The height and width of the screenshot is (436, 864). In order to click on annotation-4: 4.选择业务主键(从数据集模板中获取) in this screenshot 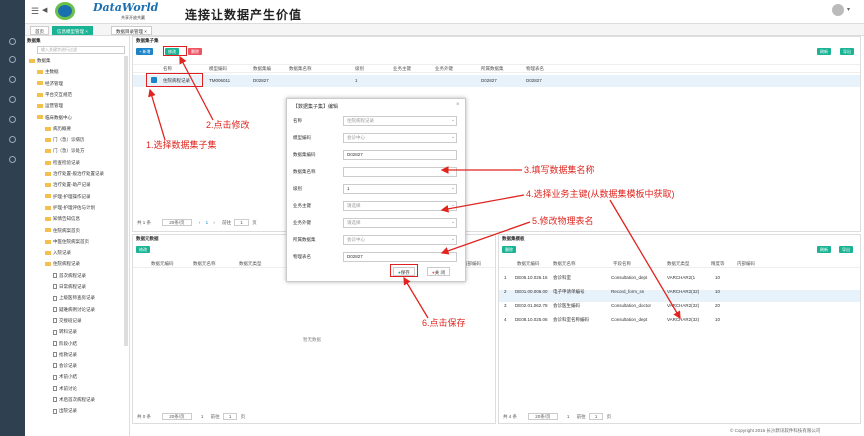, I will do `click(600, 194)`.